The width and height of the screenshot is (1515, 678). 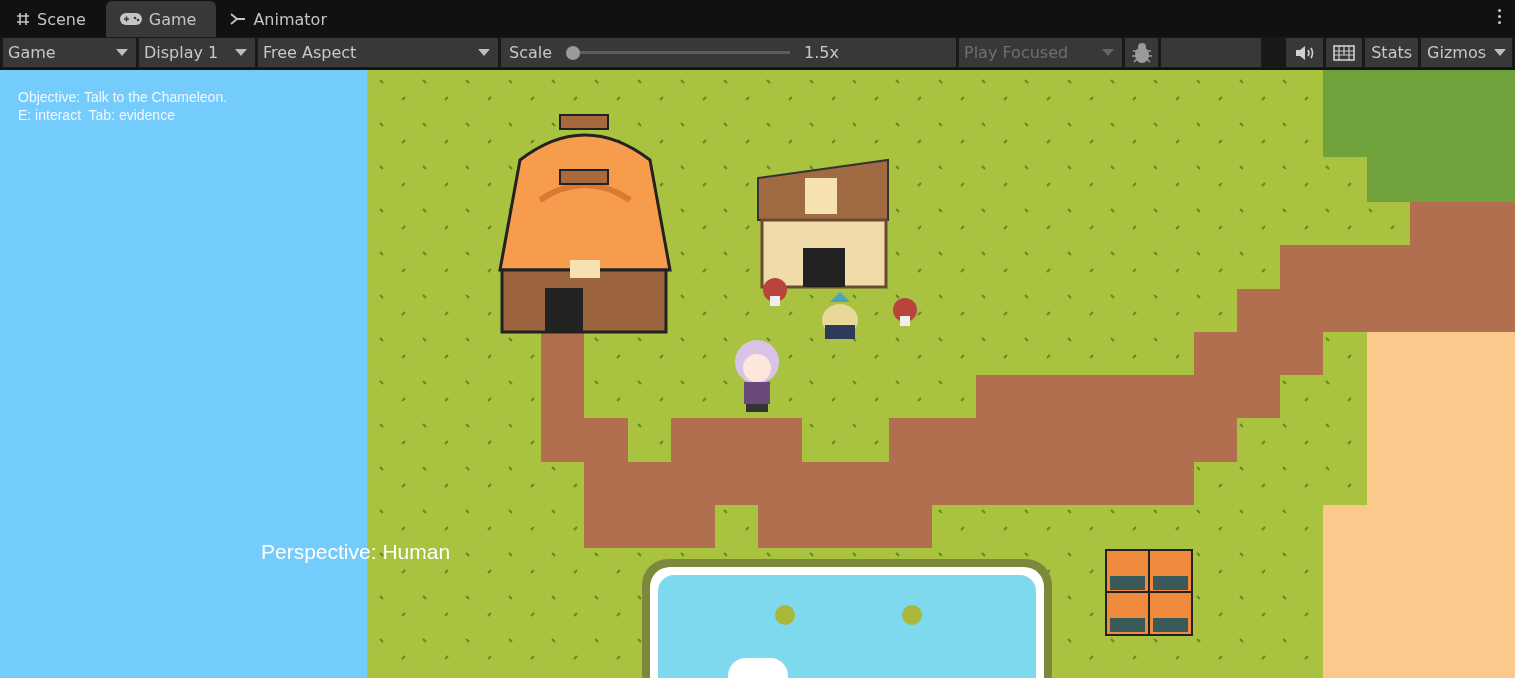 I want to click on scale-reading: 1.5x, so click(x=821, y=52).